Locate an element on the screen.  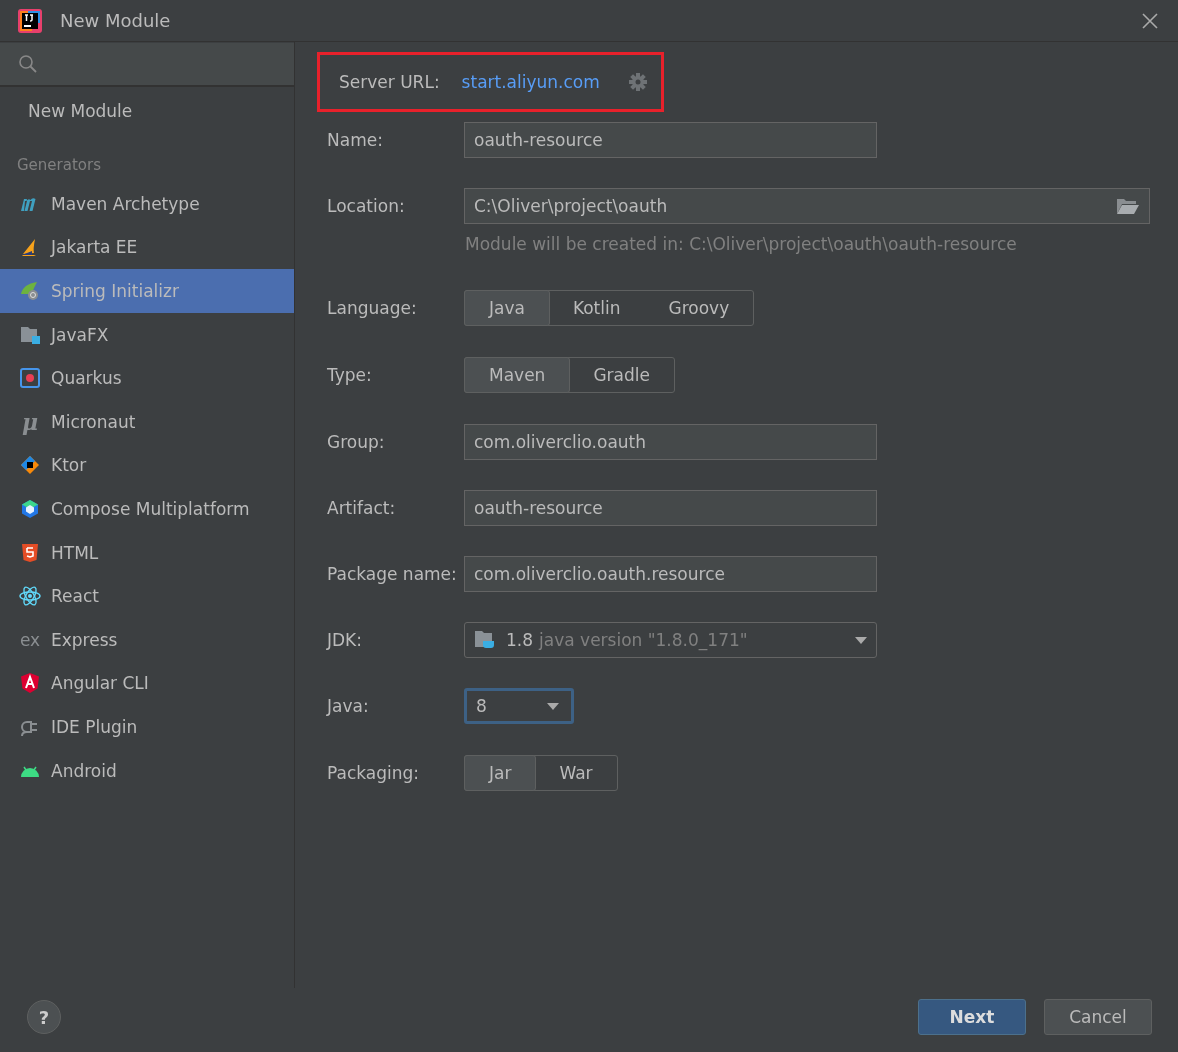
sidebar-item: Ktor is located at coordinates (147, 465).